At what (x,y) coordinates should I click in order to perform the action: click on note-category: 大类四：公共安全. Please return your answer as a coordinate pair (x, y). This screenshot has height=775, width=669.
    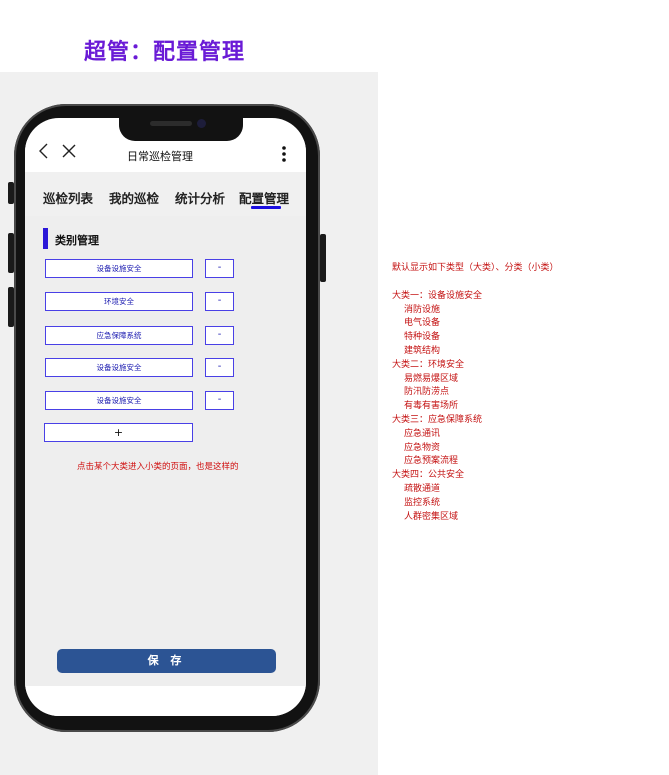
    Looking at the image, I should click on (428, 475).